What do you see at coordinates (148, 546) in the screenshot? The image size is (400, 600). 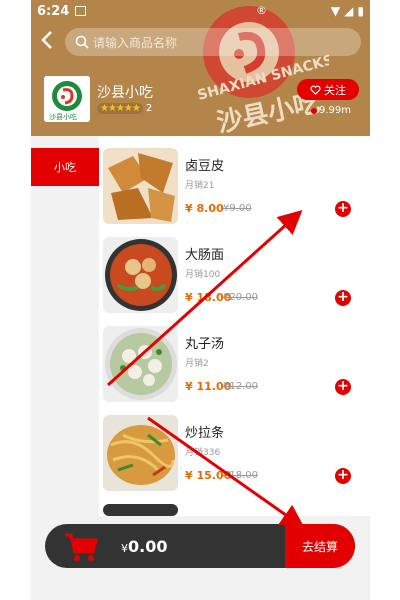 I see `cart-total-value: 0.00` at bounding box center [148, 546].